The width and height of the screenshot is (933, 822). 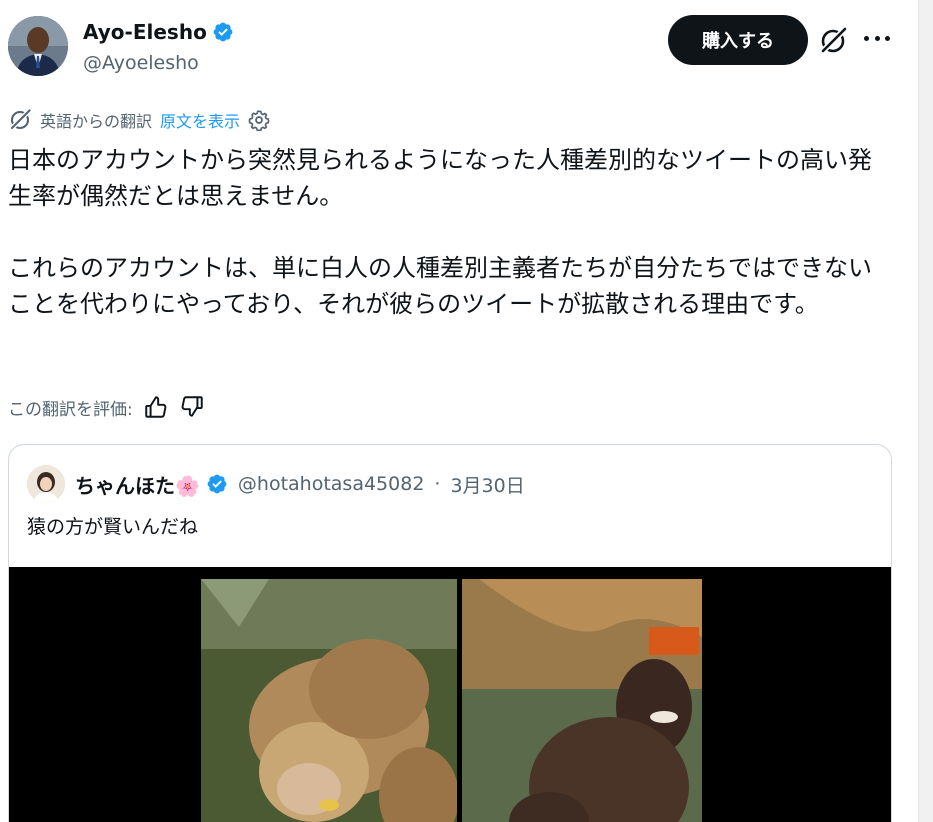 I want to click on quoted-verified-badge-icon, so click(x=217, y=484).